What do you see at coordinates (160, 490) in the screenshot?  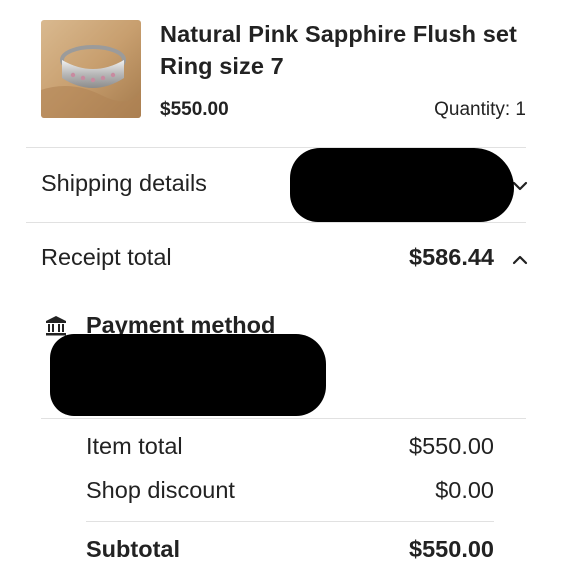 I see `shop-discount-label: Shop discount` at bounding box center [160, 490].